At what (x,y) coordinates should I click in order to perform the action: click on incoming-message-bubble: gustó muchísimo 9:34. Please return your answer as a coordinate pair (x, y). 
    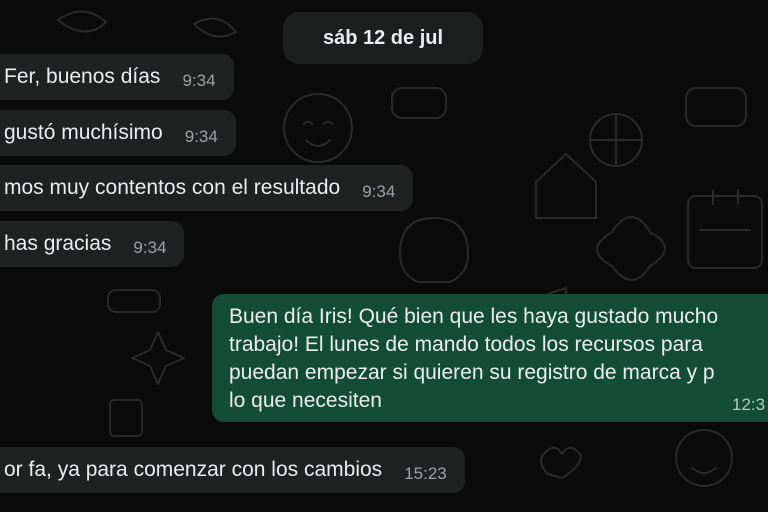
    Looking at the image, I should click on (118, 133).